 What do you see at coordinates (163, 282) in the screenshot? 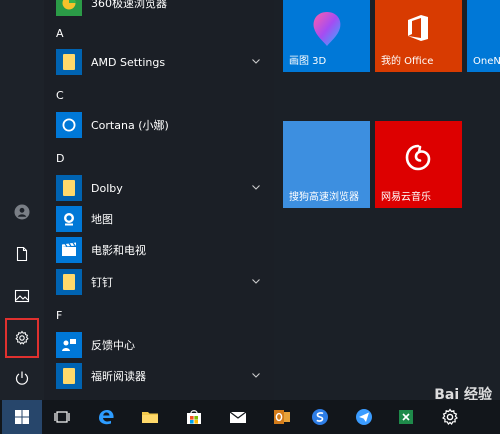
I see `app-dingtalk: 钉钉` at bounding box center [163, 282].